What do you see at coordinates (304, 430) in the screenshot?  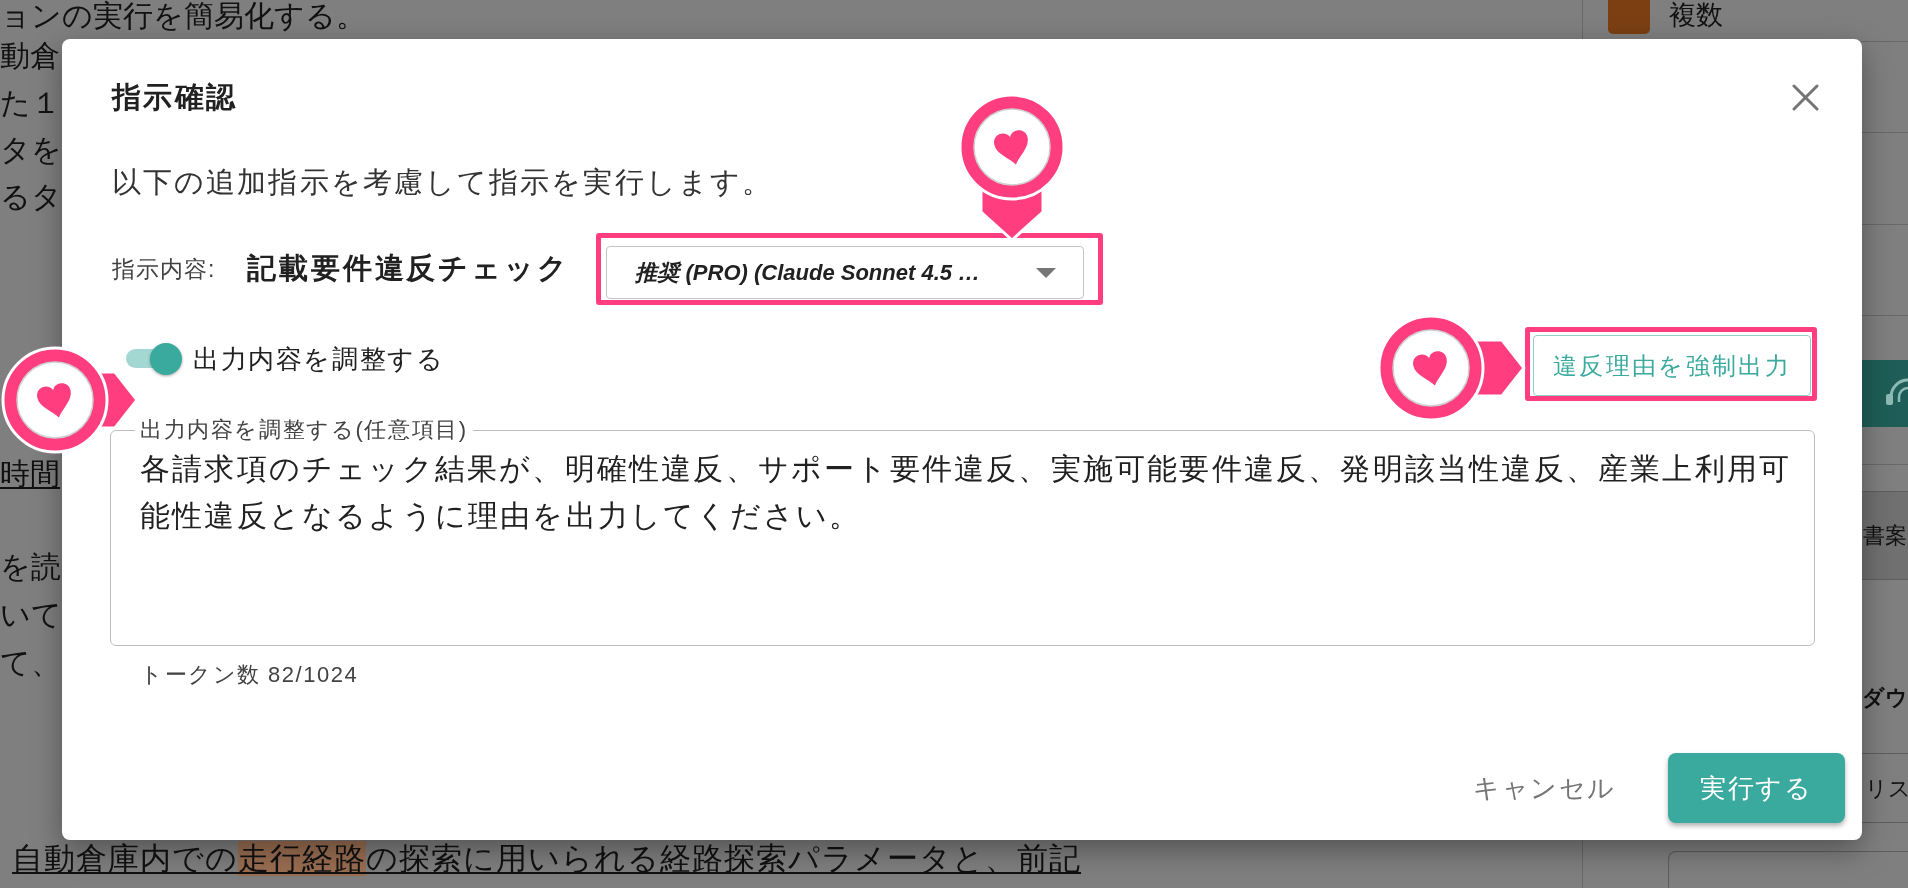 I see `field-label: 出力内容を調整する(任意項目)` at bounding box center [304, 430].